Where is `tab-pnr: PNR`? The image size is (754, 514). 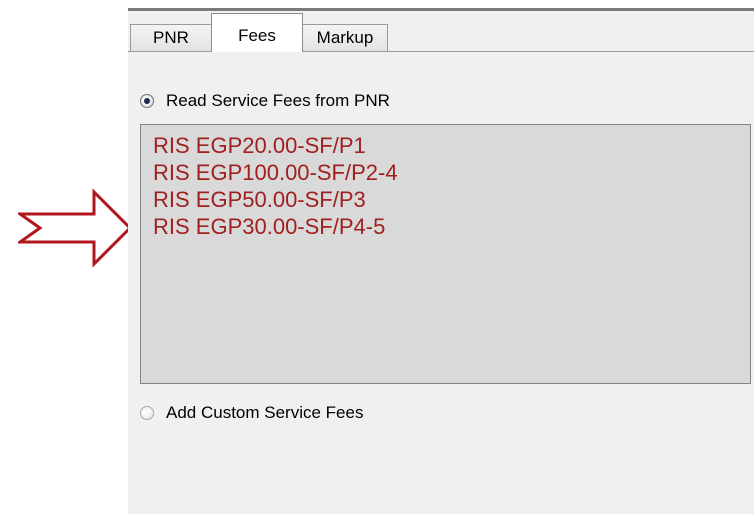 tab-pnr: PNR is located at coordinates (171, 37).